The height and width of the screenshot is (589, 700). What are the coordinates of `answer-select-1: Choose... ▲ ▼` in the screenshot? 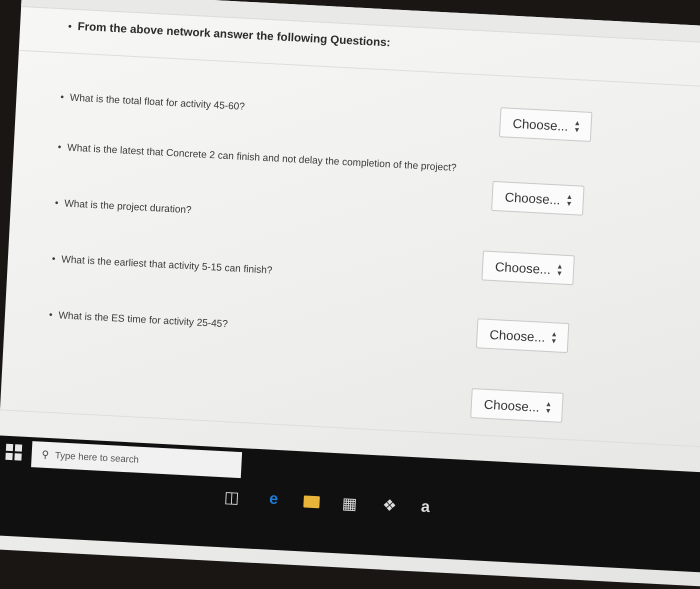 It's located at (545, 124).